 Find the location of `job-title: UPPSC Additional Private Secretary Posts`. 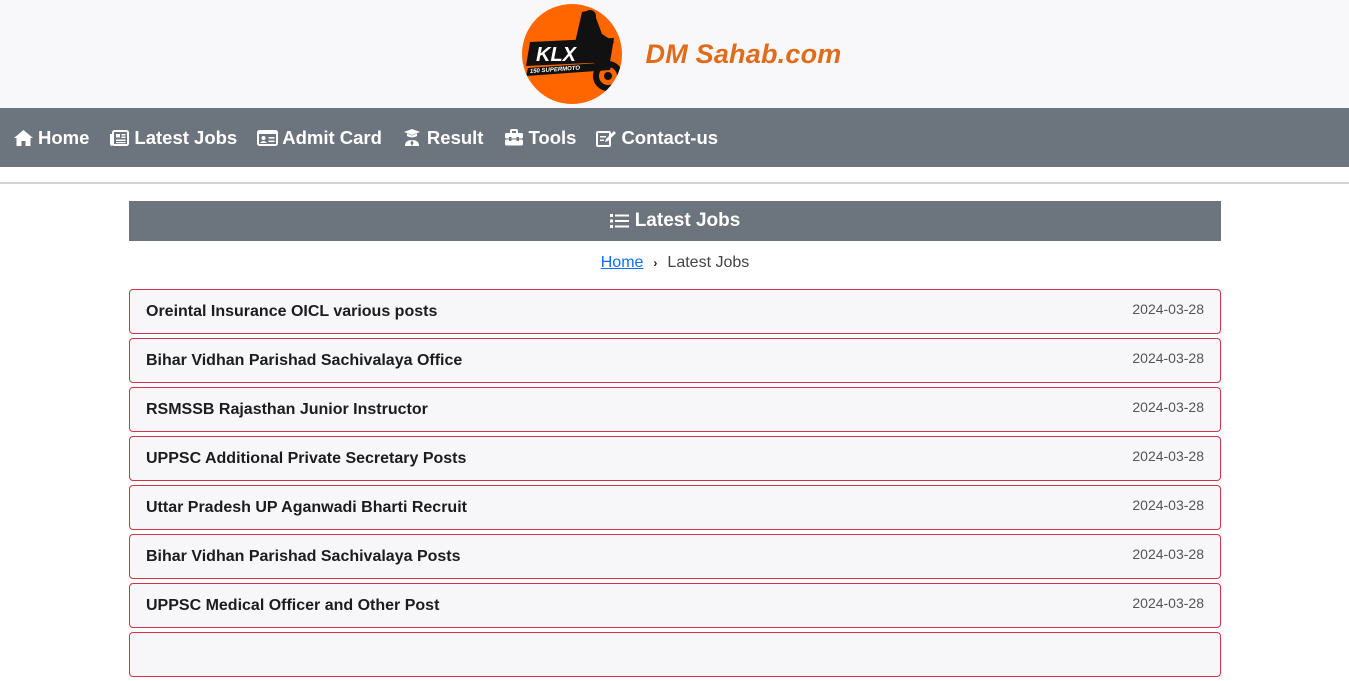

job-title: UPPSC Additional Private Secretary Posts is located at coordinates (306, 459).